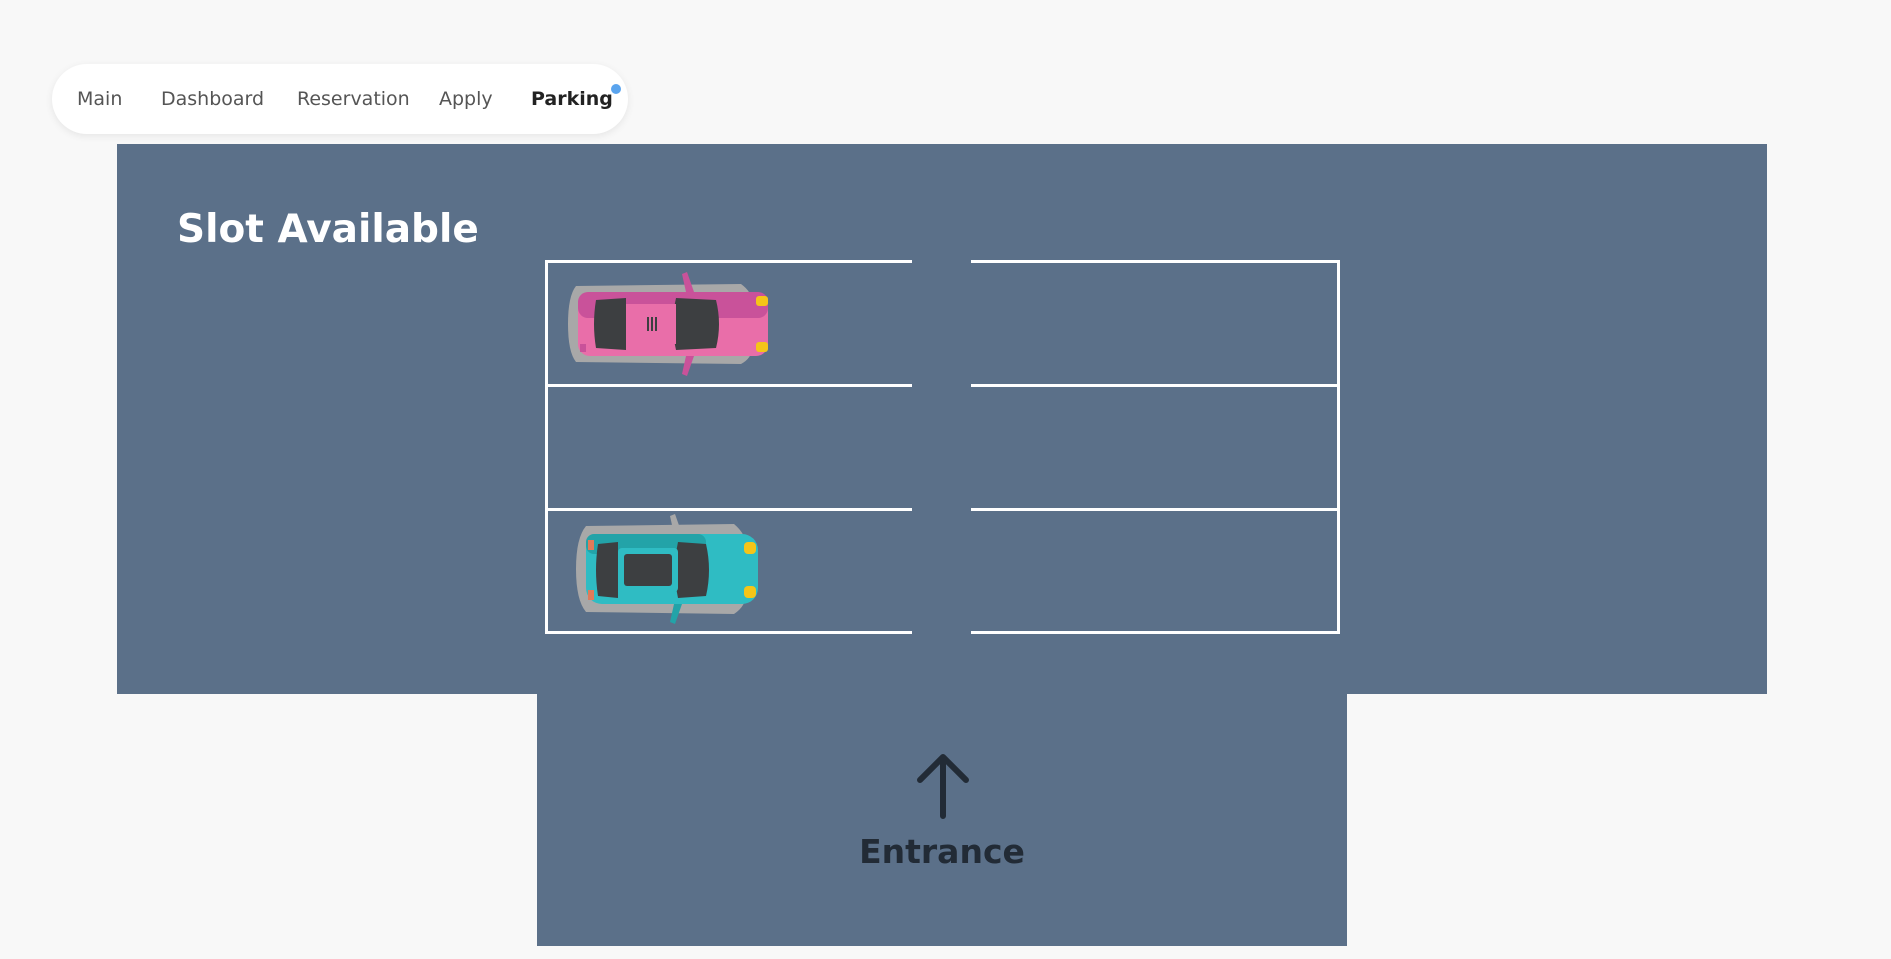 The image size is (1891, 959). I want to click on teal-car-icon, so click(667, 569).